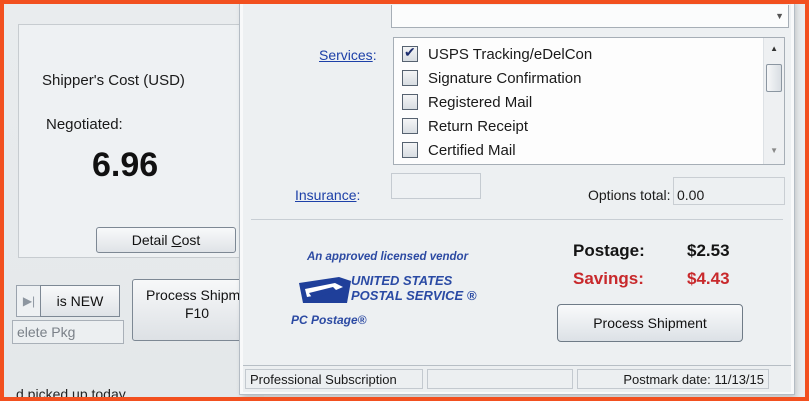 The image size is (809, 401). I want to click on shipper-cost-label: Shipper's Cost (USD), so click(113, 80).